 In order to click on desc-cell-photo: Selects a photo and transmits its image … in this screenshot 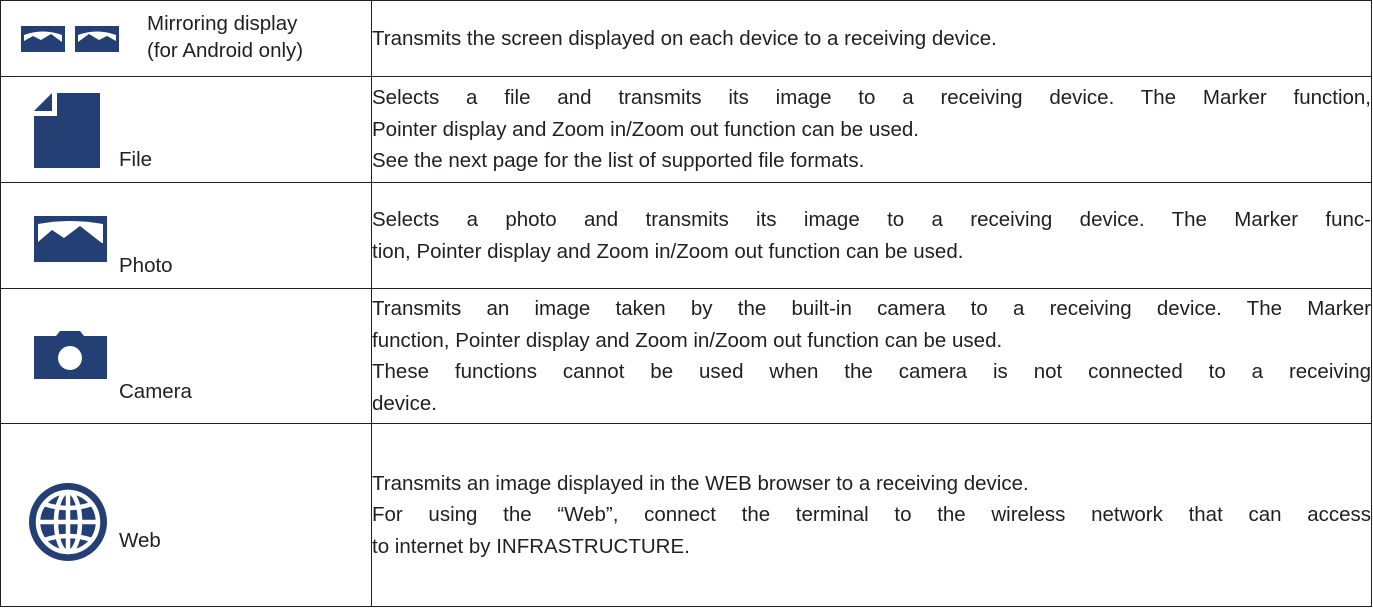, I will do `click(871, 235)`.